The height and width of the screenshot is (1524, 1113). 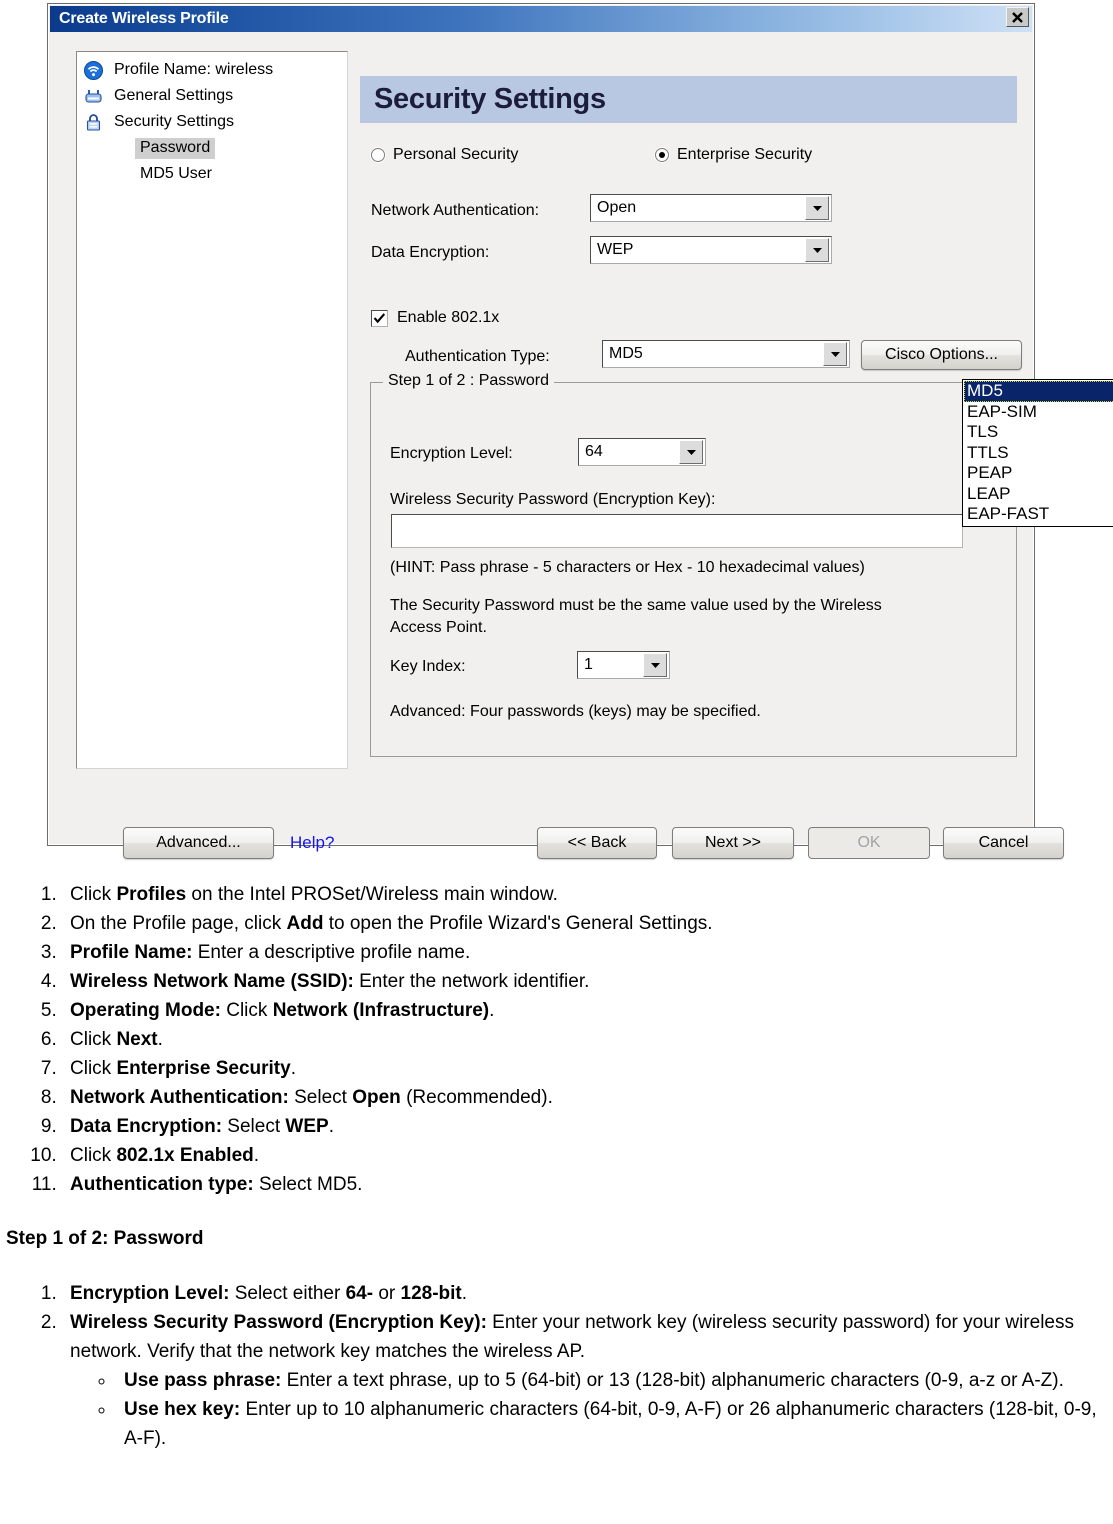 I want to click on list-item: Authentication type: Select MD5., so click(x=587, y=1184).